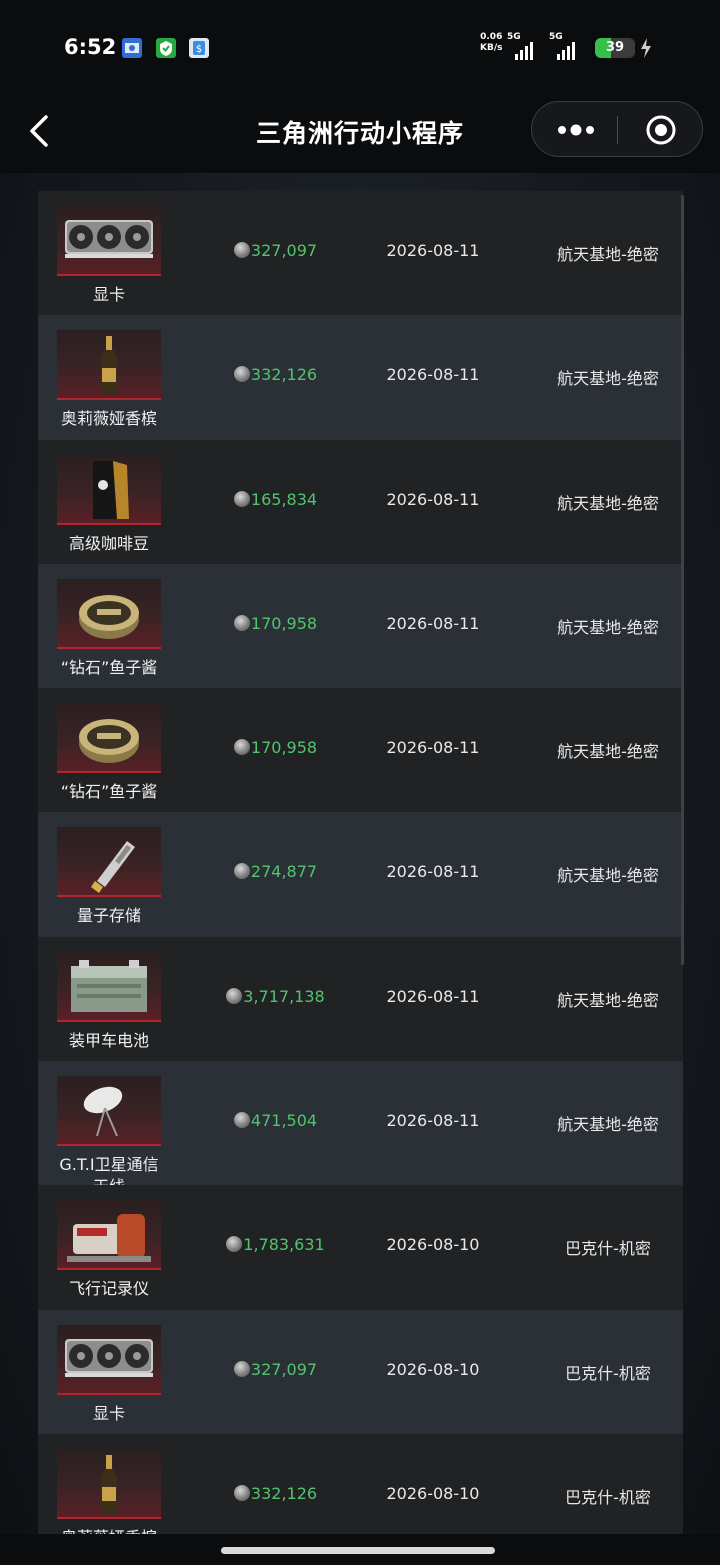 This screenshot has width=720, height=1565. What do you see at coordinates (108, 1289) in the screenshot?
I see `item-name: 飞行记录仪` at bounding box center [108, 1289].